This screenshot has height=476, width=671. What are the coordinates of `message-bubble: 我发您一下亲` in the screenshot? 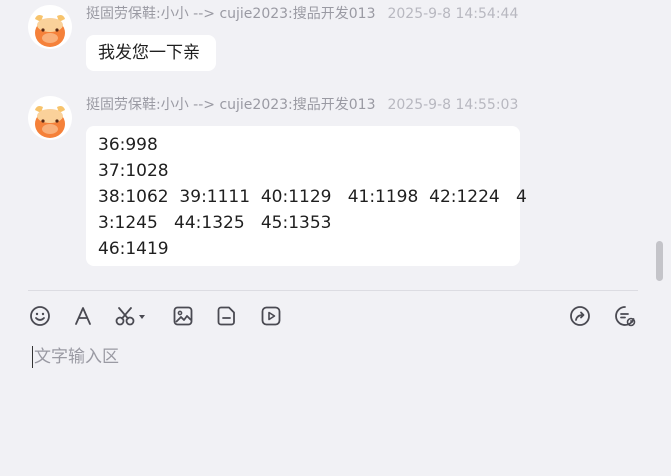 It's located at (151, 53).